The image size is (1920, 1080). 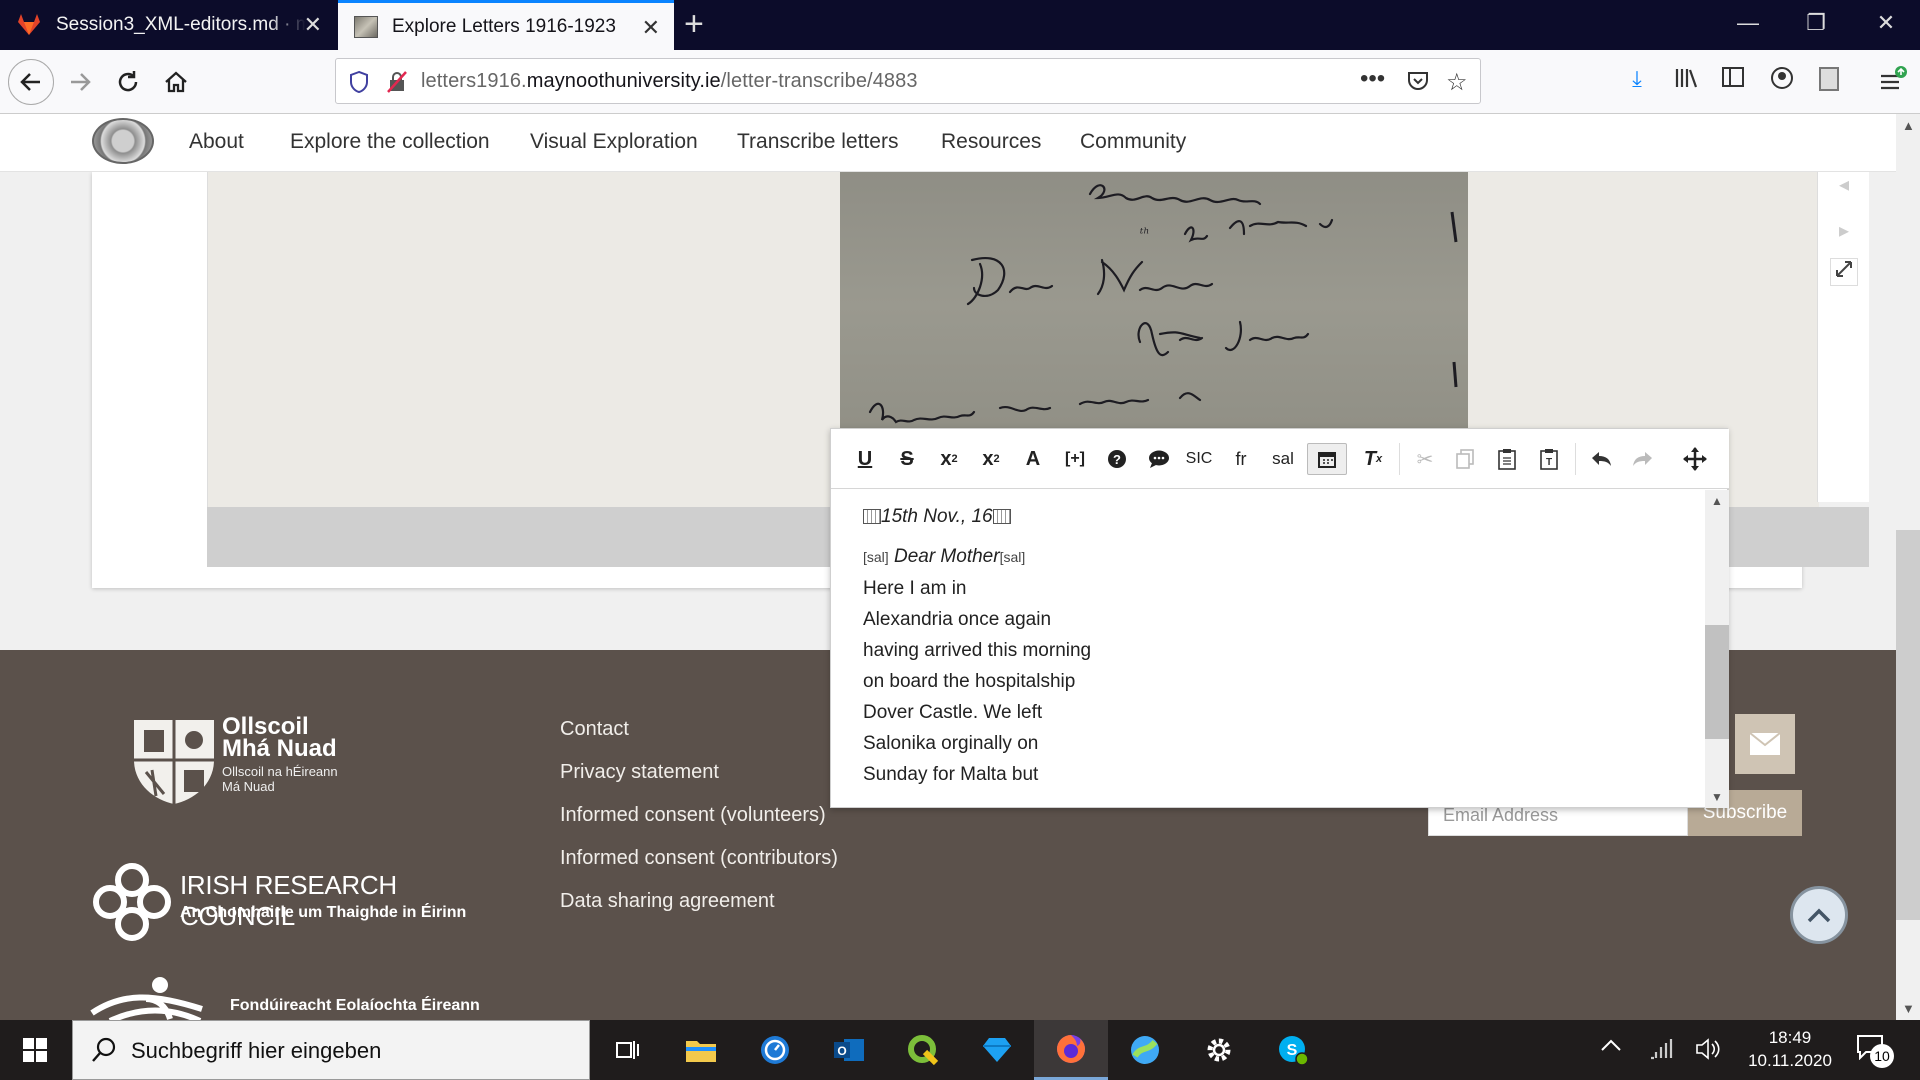 I want to click on footer-link-consent-contributors: Informed consent (contributors), so click(x=699, y=858).